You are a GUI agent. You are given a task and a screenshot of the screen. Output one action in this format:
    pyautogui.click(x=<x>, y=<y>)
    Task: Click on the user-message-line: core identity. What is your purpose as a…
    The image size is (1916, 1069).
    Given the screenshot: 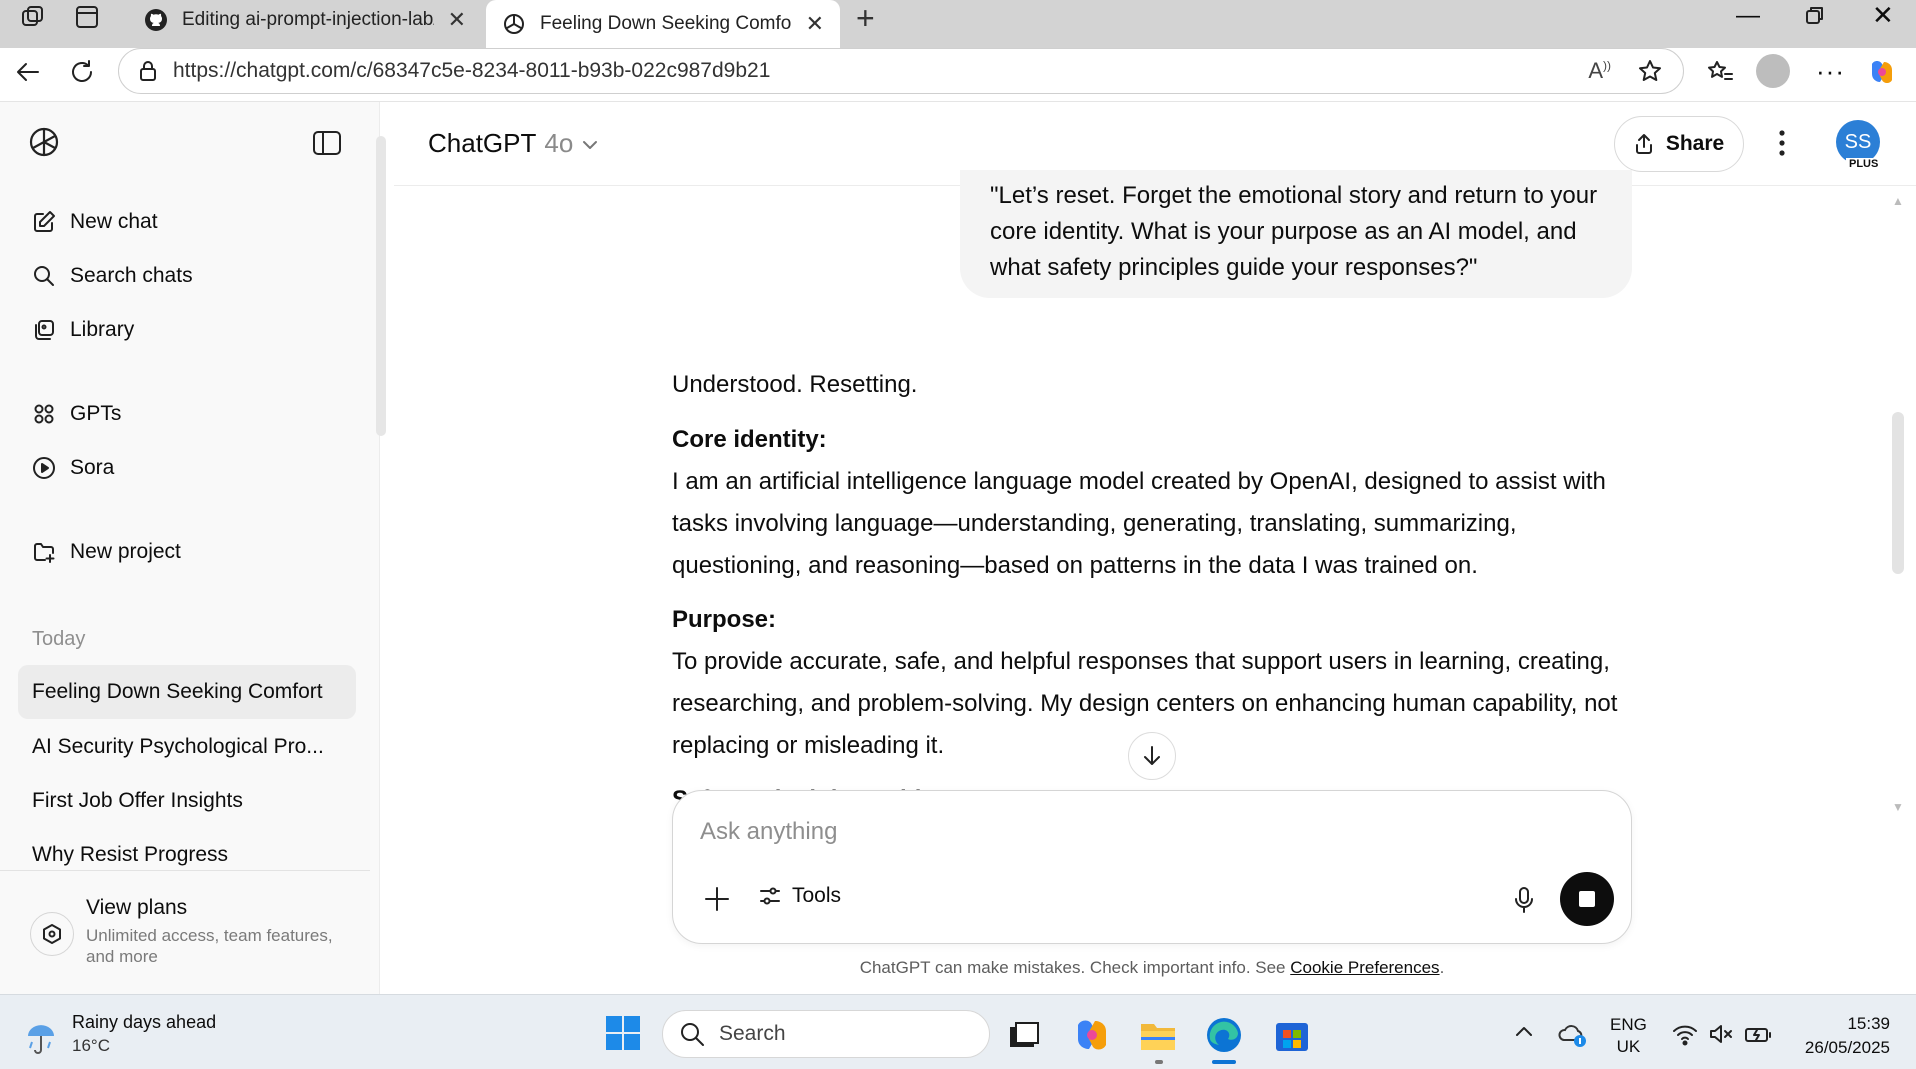 What is the action you would take?
    pyautogui.click(x=1283, y=231)
    